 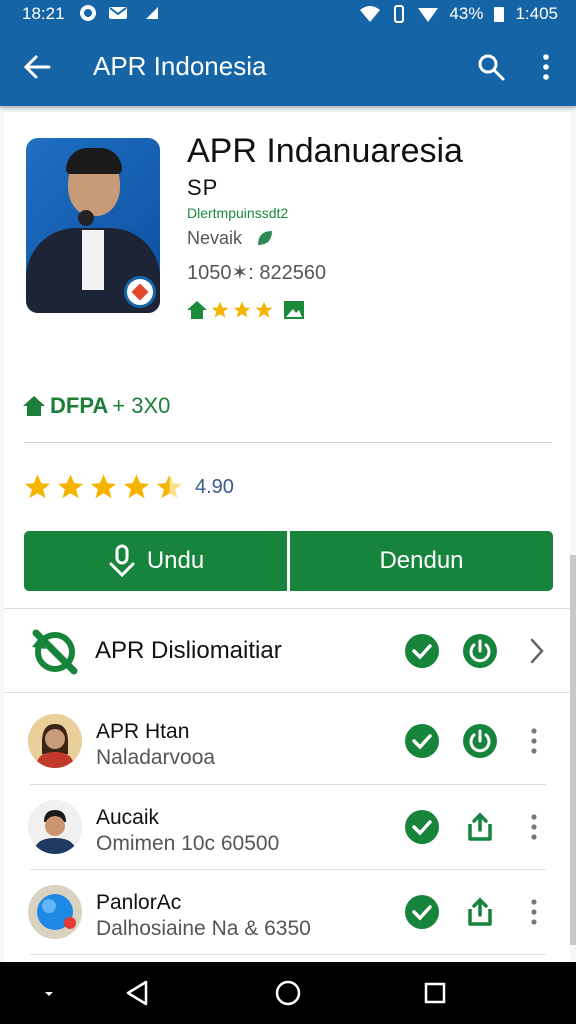 What do you see at coordinates (55, 652) in the screenshot?
I see `refresh-cancel-icon` at bounding box center [55, 652].